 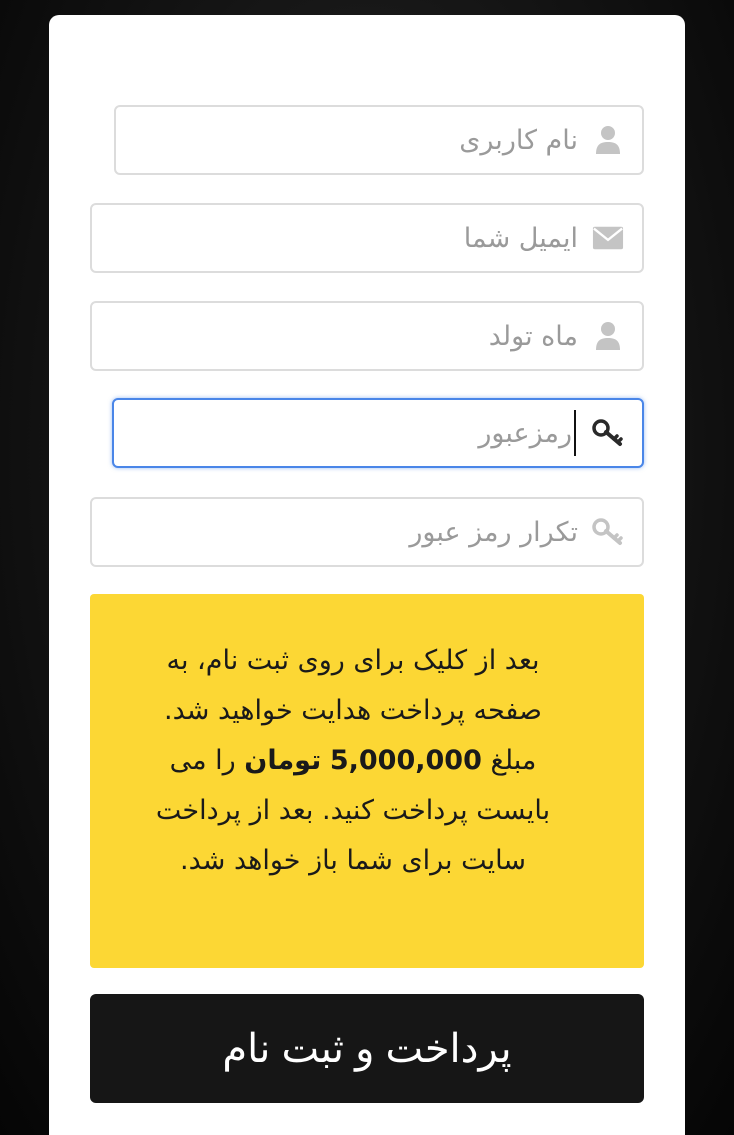 What do you see at coordinates (520, 238) in the screenshot?
I see `email-placeholder: ایمیل شما` at bounding box center [520, 238].